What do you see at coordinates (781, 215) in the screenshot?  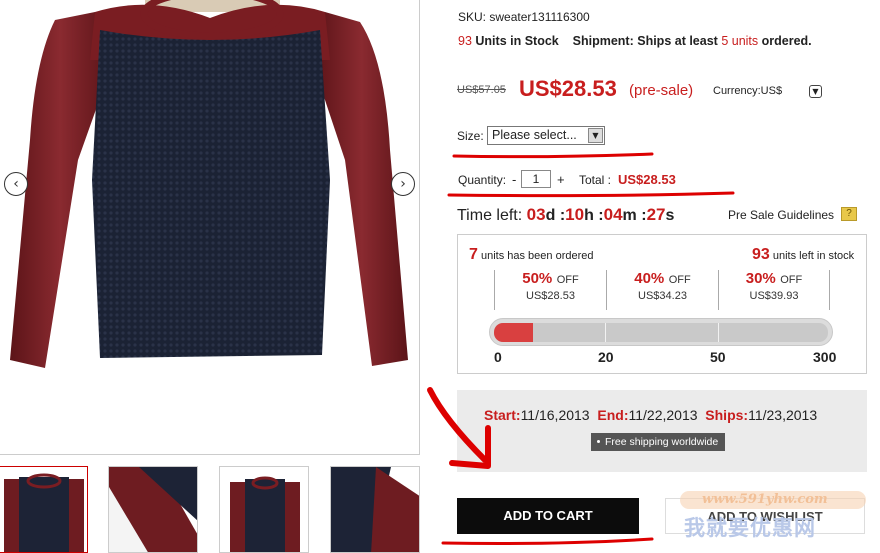 I see `presale-guidelines-link: Pre Sale Guidelines` at bounding box center [781, 215].